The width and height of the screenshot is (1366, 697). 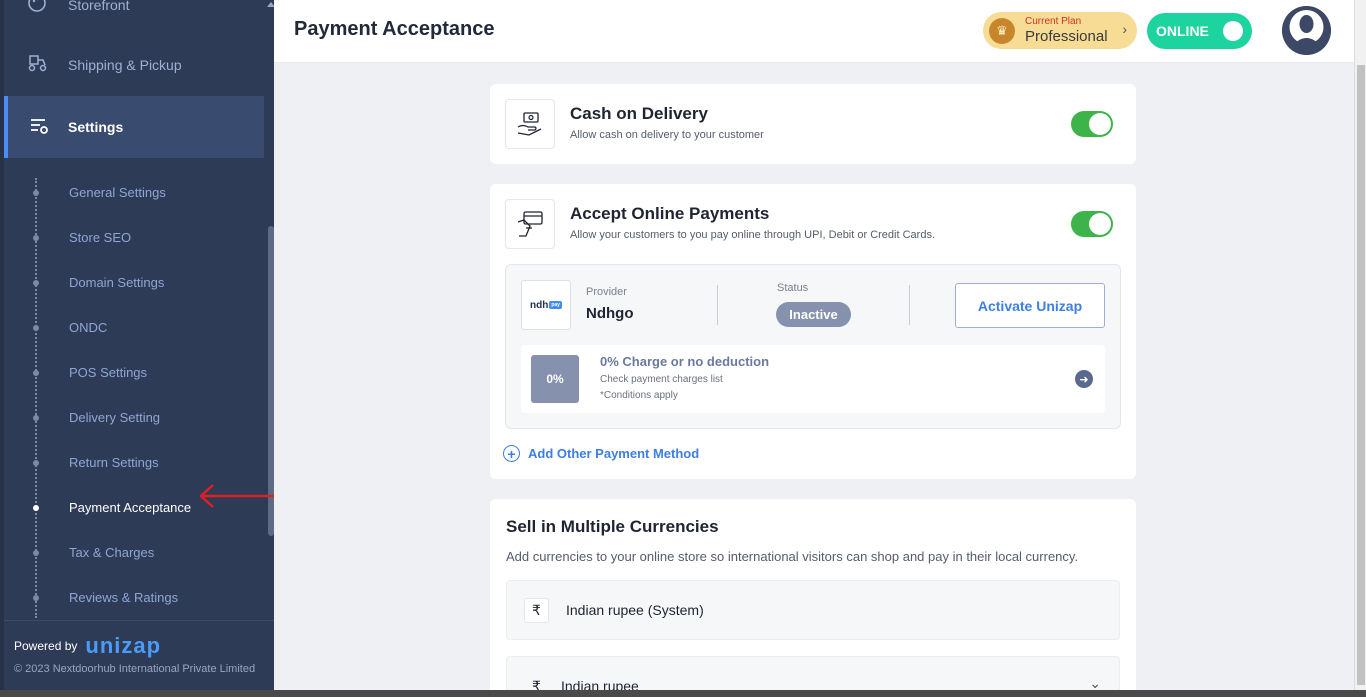 What do you see at coordinates (112, 552) in the screenshot?
I see `subnav-label: Tax & Charges` at bounding box center [112, 552].